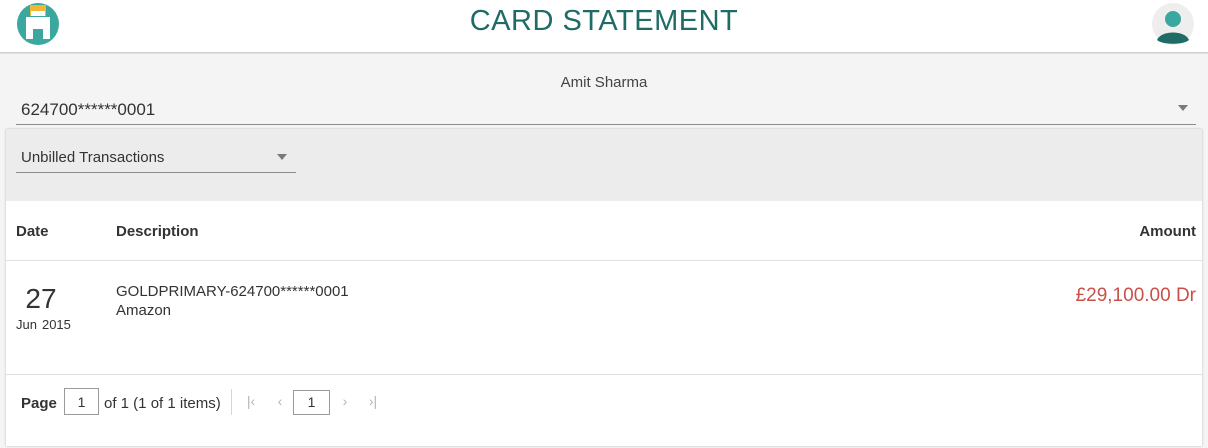 The image size is (1208, 448). Describe the element at coordinates (41, 298) in the screenshot. I see `transaction-day: 27` at that location.